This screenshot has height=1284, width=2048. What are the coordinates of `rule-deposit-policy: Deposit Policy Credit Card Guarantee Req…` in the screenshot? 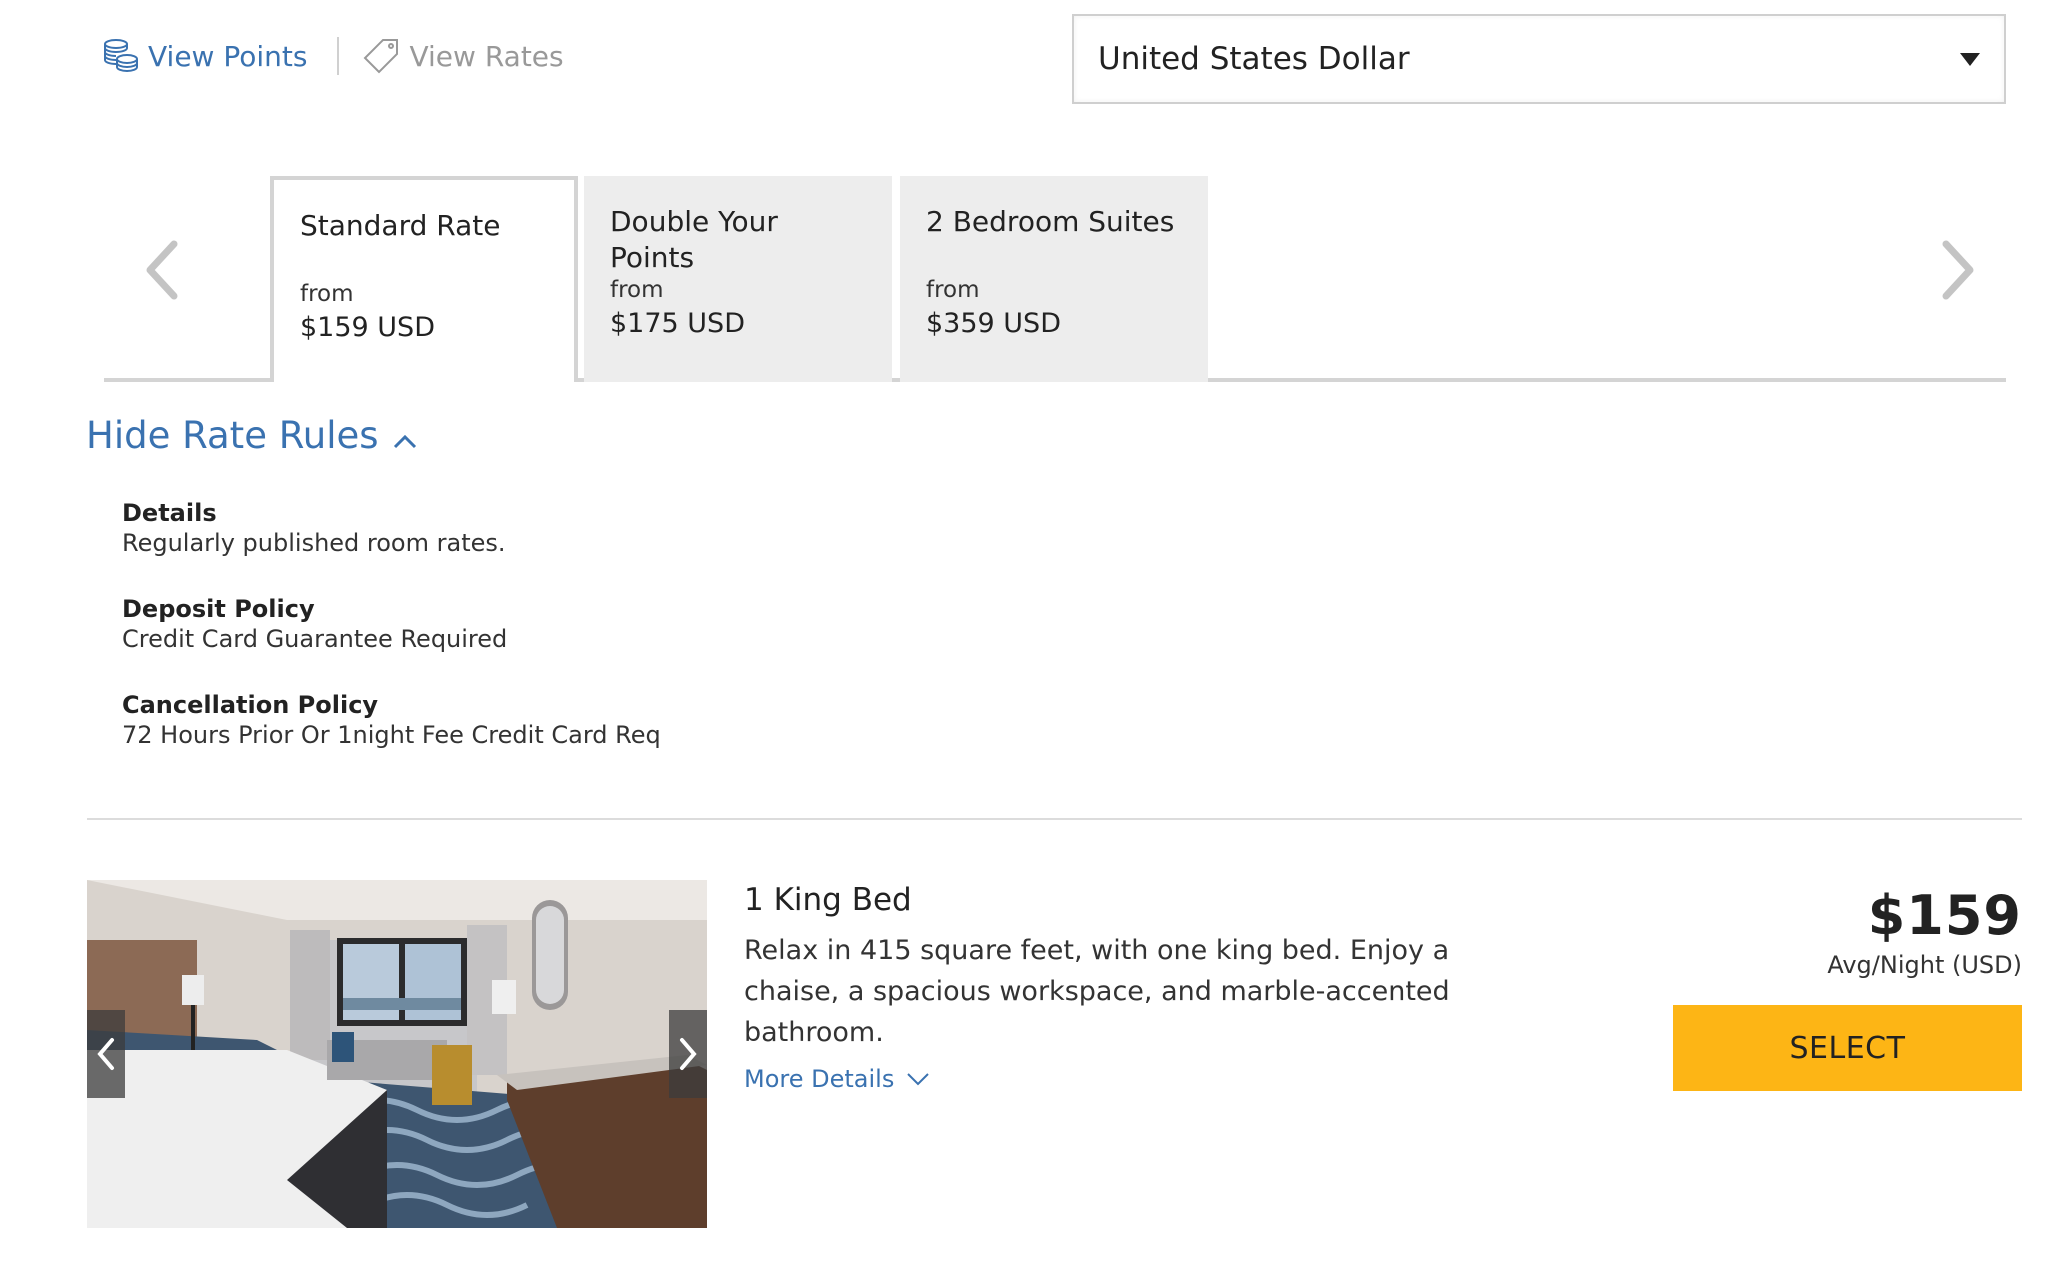 It's located at (391, 624).